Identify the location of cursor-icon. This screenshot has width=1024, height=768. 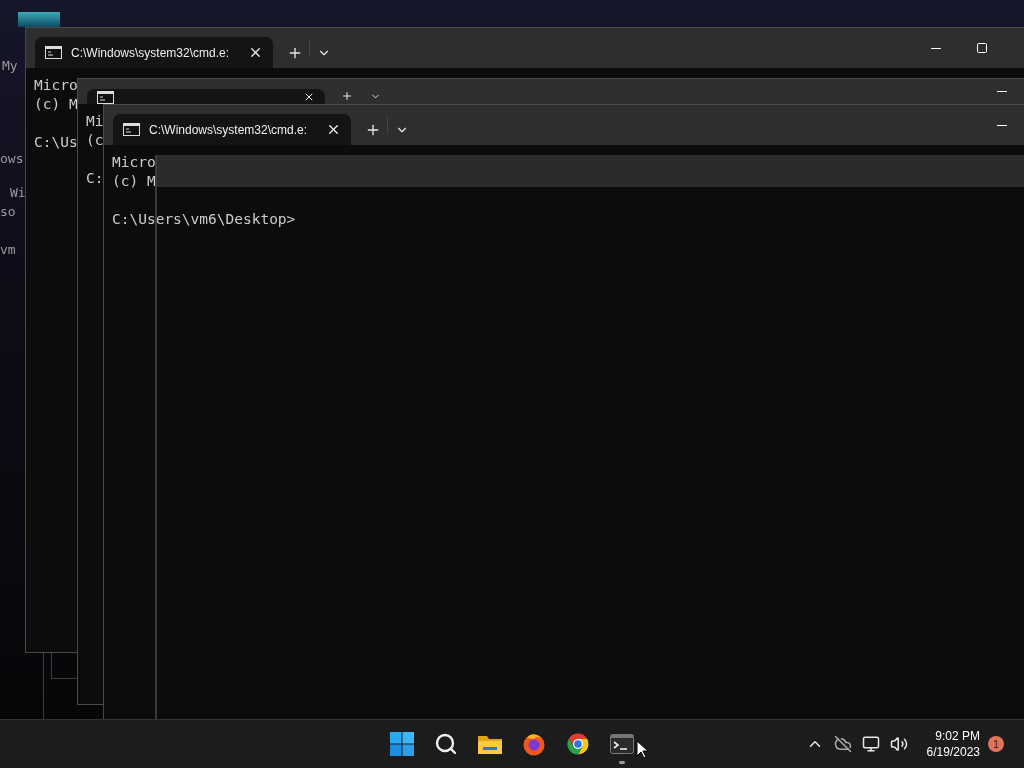
(642, 749).